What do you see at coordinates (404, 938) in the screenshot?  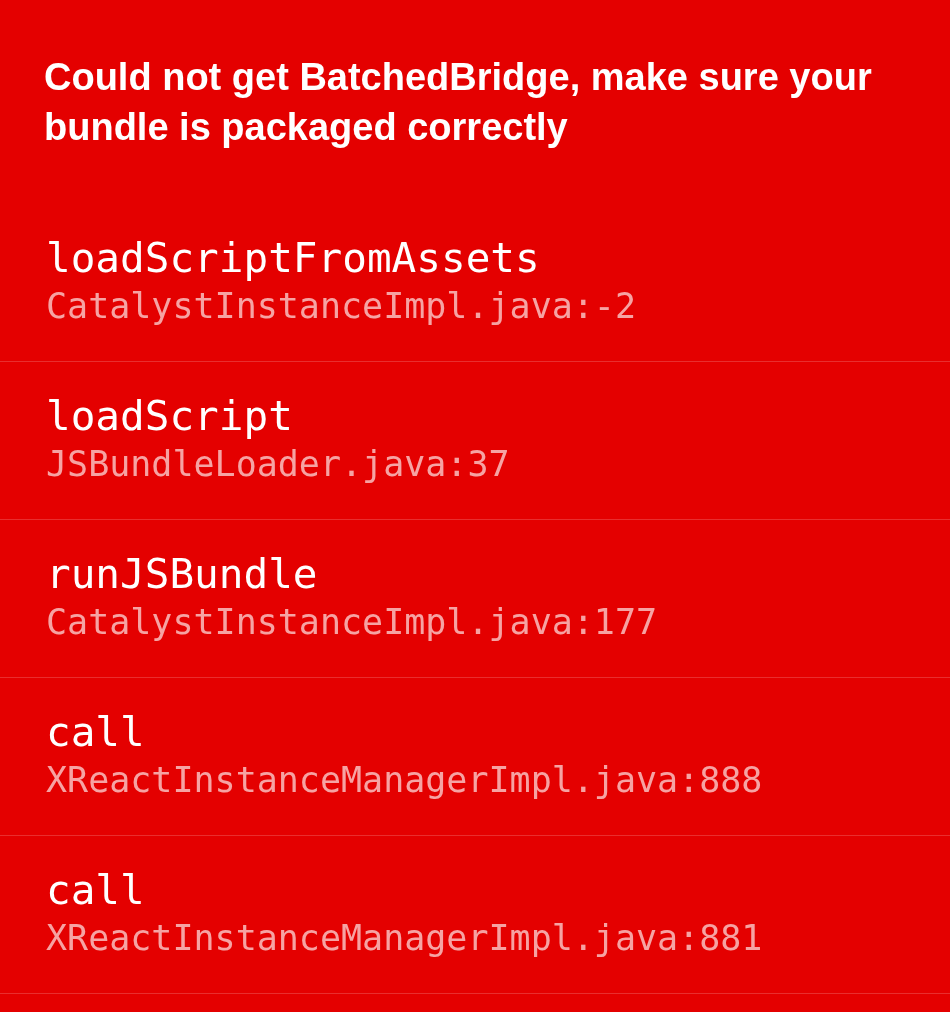 I see `file-location: XReactInstanceManagerImpl.java:881` at bounding box center [404, 938].